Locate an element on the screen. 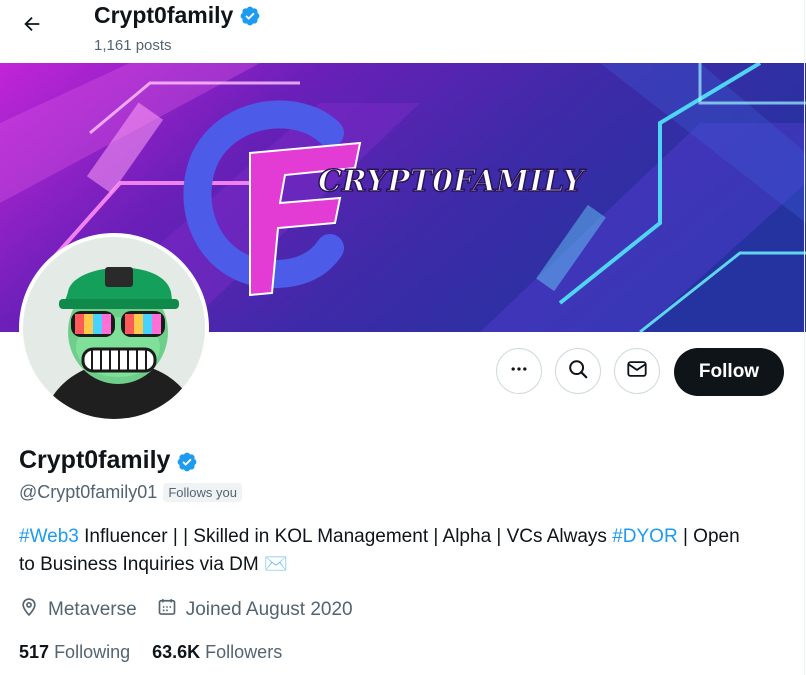 This screenshot has height=675, width=806. followers-link: 63.6K Followers is located at coordinates (217, 652).